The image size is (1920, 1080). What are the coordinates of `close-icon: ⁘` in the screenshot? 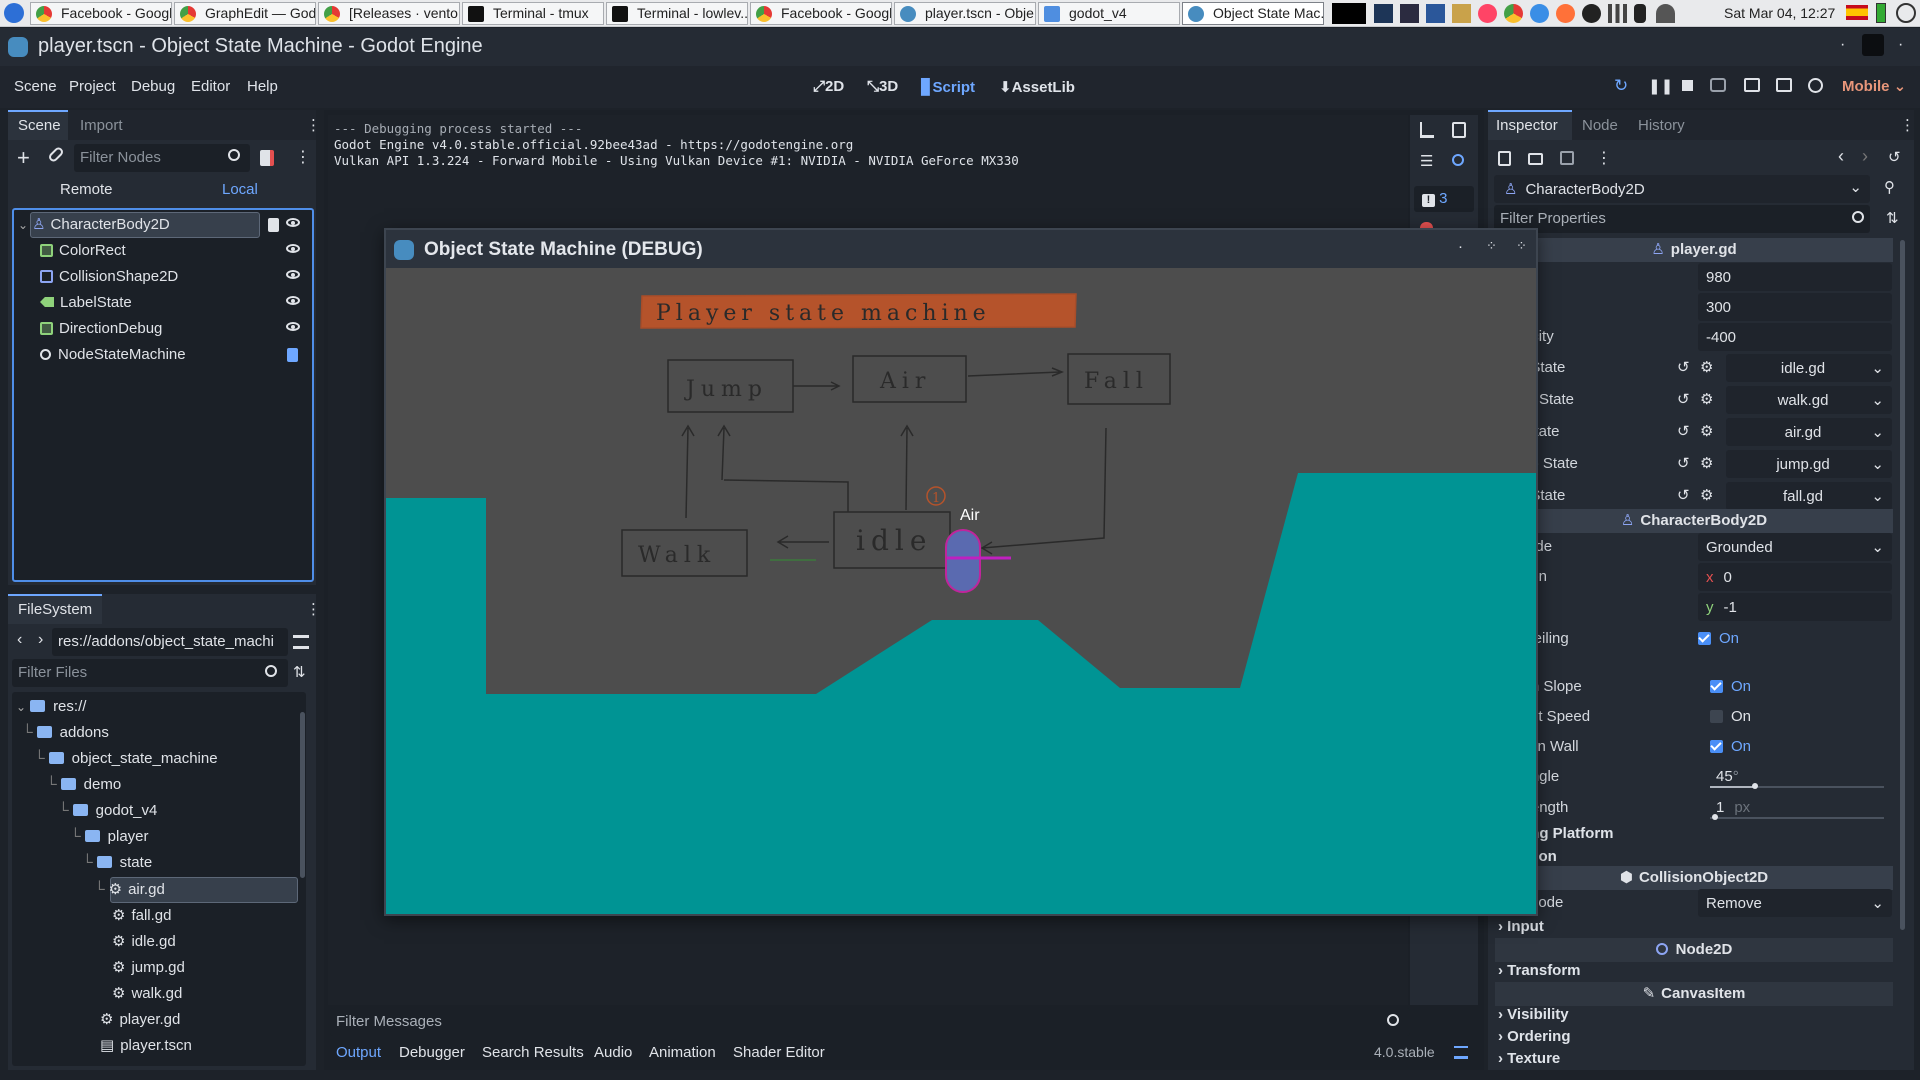 It's located at (1521, 246).